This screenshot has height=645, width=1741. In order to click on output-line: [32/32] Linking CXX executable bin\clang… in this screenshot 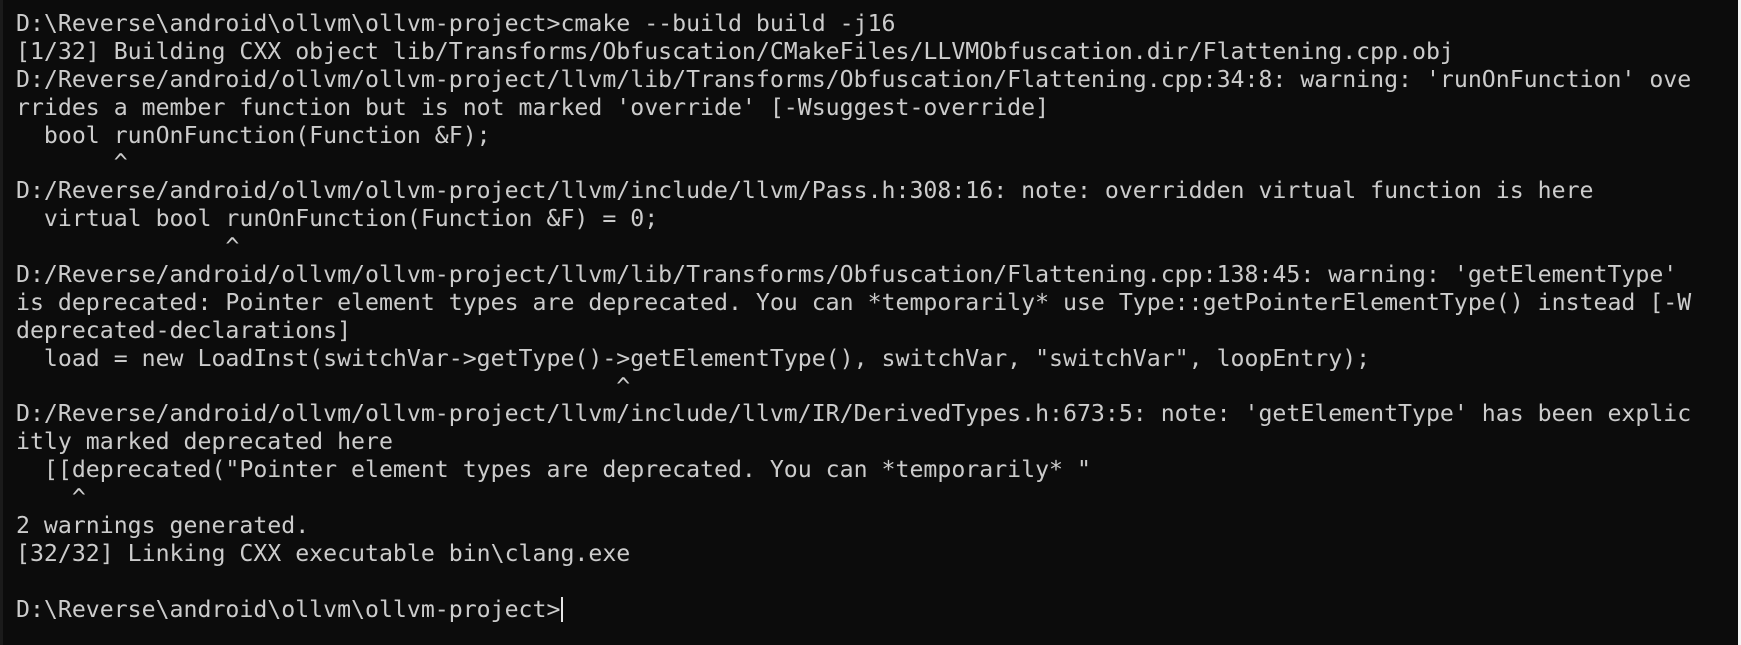, I will do `click(323, 553)`.